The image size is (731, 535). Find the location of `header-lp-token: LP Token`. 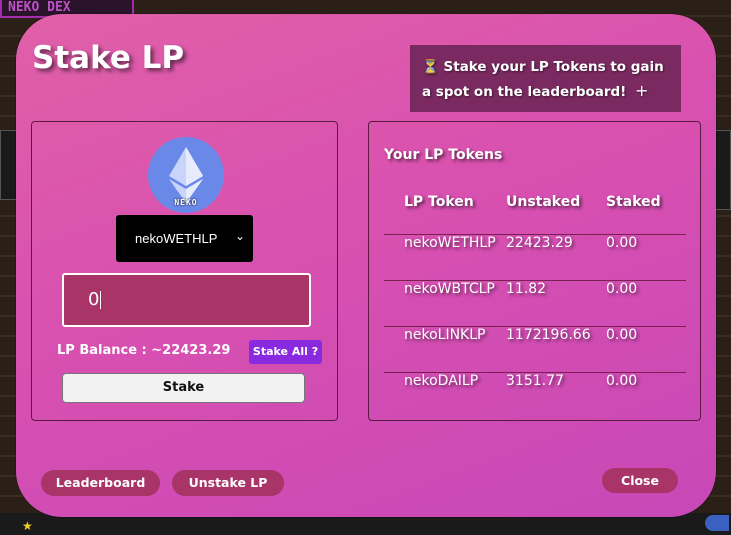

header-lp-token: LP Token is located at coordinates (439, 202).